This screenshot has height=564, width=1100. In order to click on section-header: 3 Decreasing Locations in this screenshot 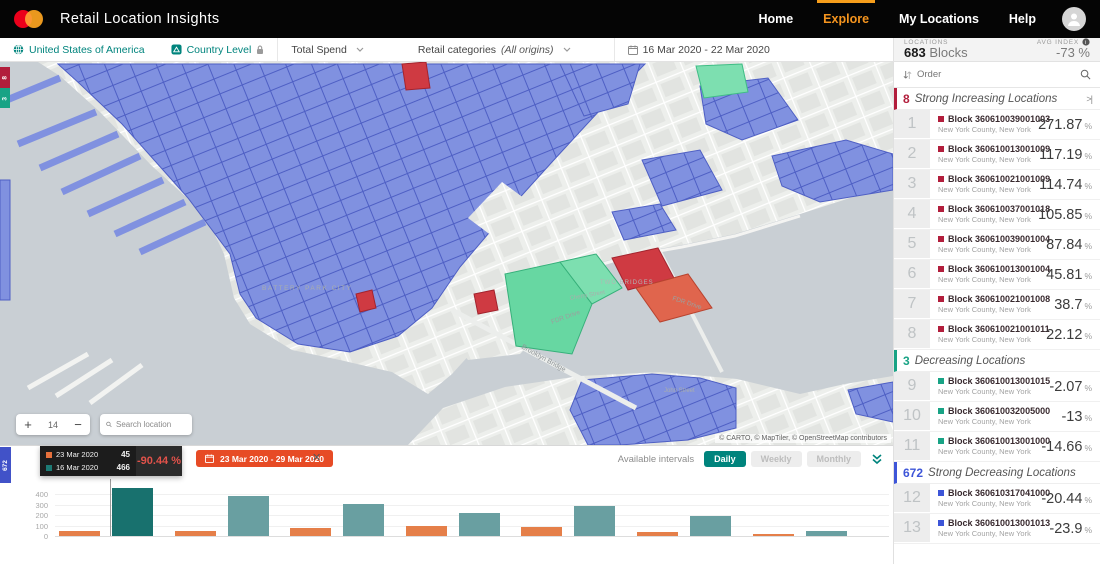, I will do `click(997, 361)`.